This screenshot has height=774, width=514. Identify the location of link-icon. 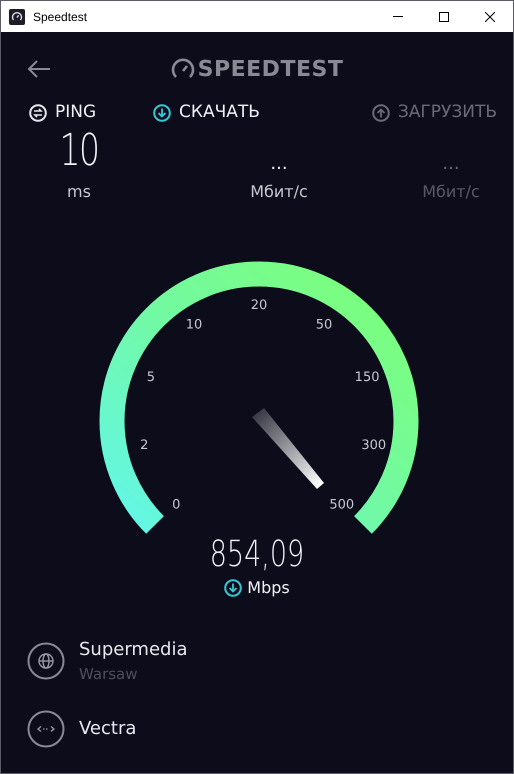
(46, 729).